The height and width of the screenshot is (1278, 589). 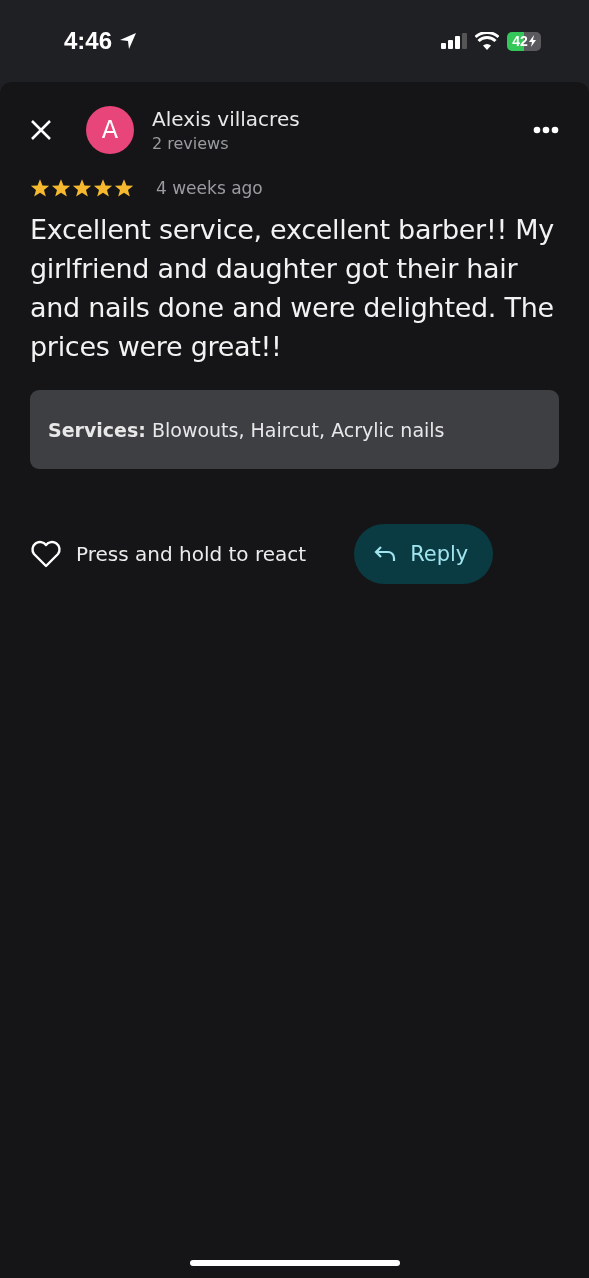 What do you see at coordinates (226, 119) in the screenshot?
I see `author-name: Alexis villacres` at bounding box center [226, 119].